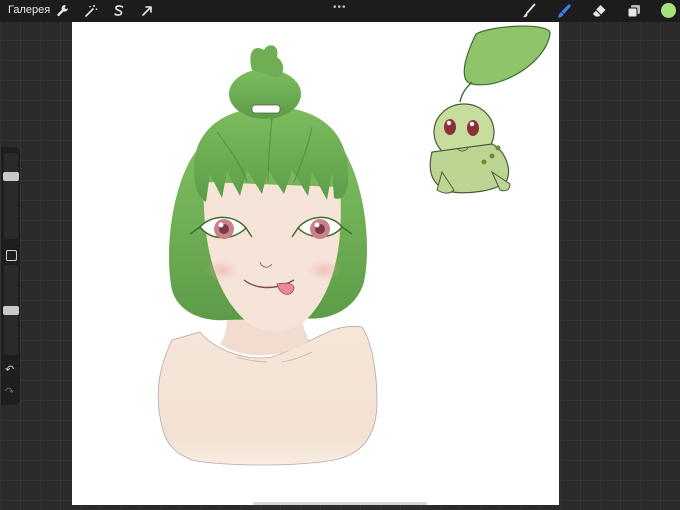  Describe the element at coordinates (634, 11) in the screenshot. I see `layers-icon` at that location.